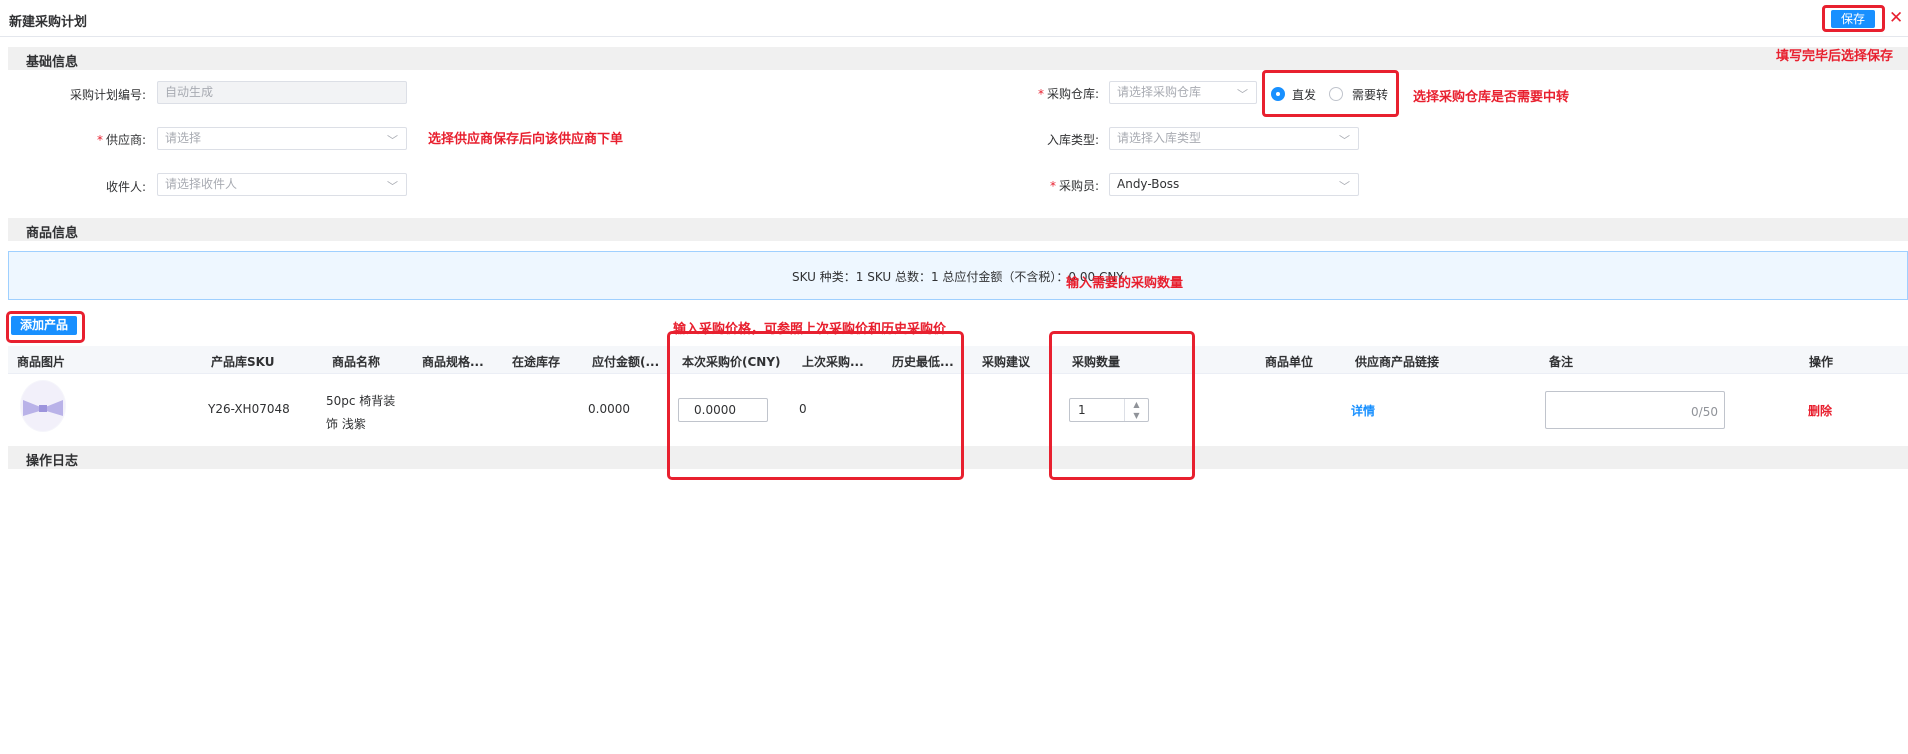  I want to click on save-button: 保存, so click(1853, 19).